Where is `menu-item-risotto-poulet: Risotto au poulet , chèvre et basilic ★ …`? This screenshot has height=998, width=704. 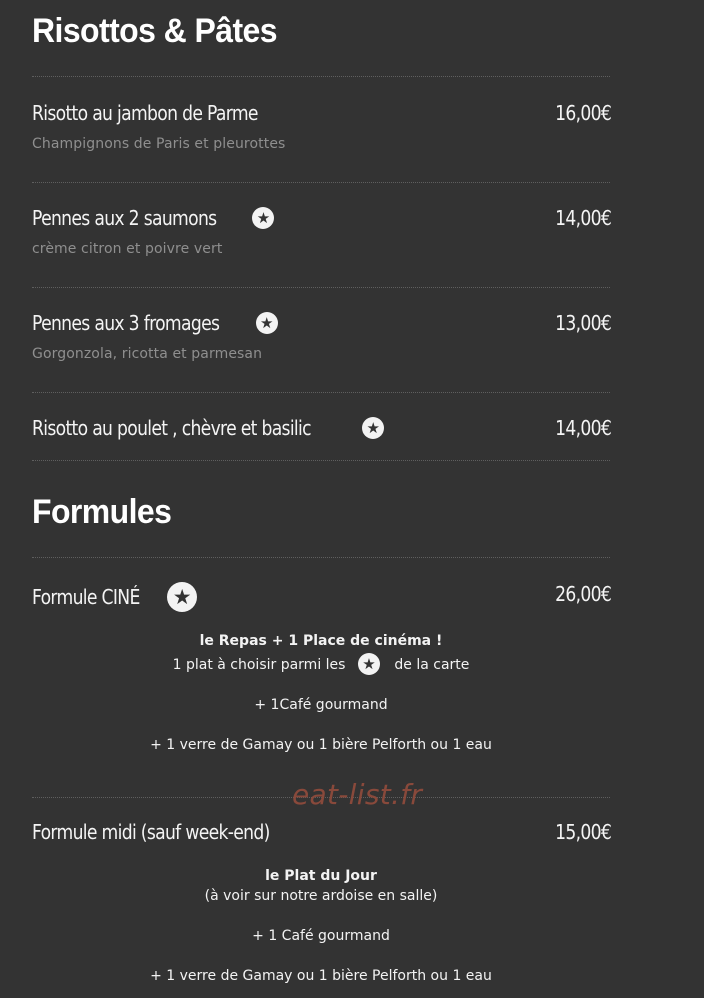 menu-item-risotto-poulet: Risotto au poulet , chèvre et basilic ★ … is located at coordinates (322, 431).